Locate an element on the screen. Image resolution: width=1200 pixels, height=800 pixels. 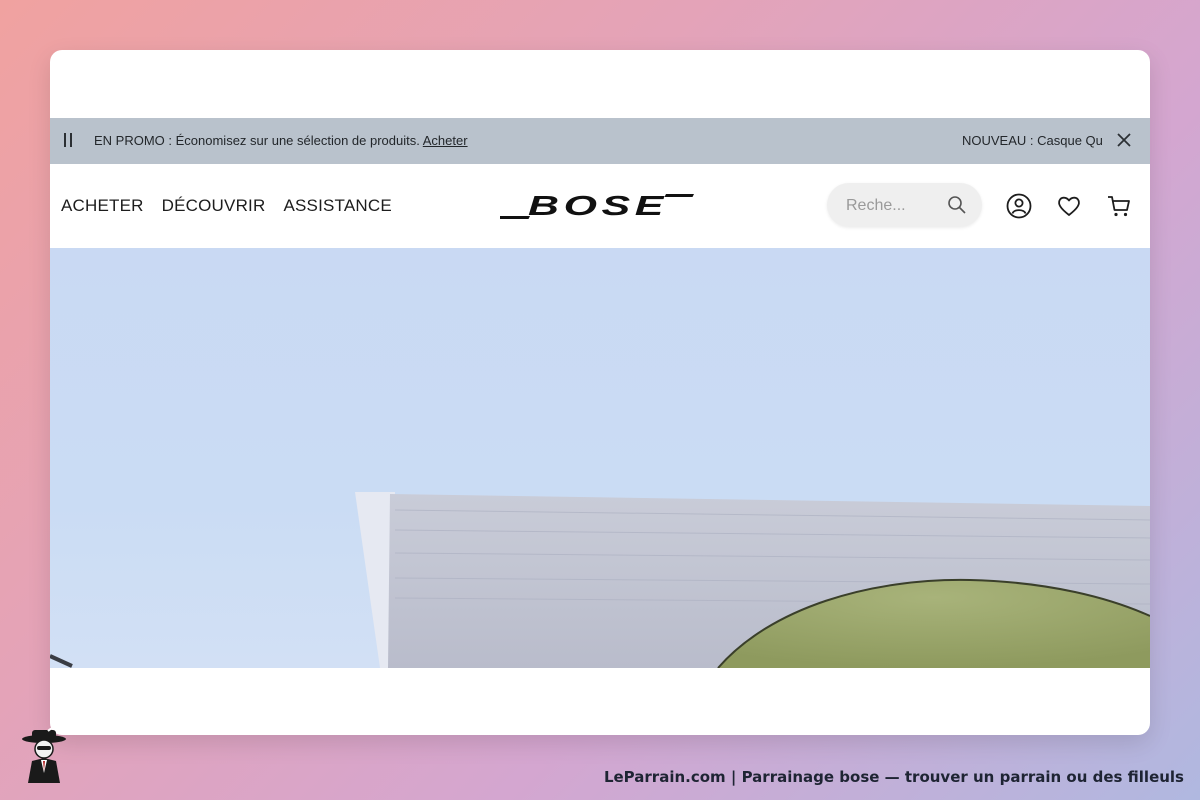
nav-assistance: ASSISTANCE is located at coordinates (337, 206).